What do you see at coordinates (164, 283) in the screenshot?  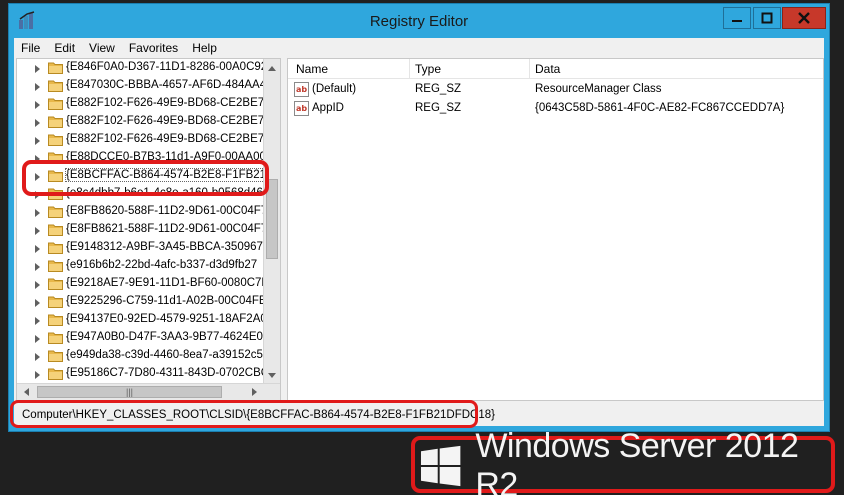 I see `tree-key-label: {E9218AE7-9E91-11D1-BF60-0080C7B` at bounding box center [164, 283].